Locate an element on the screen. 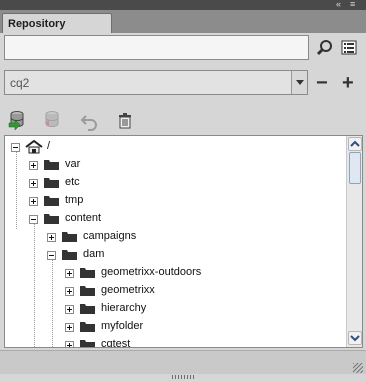  scroll-up-icon is located at coordinates (355, 144).